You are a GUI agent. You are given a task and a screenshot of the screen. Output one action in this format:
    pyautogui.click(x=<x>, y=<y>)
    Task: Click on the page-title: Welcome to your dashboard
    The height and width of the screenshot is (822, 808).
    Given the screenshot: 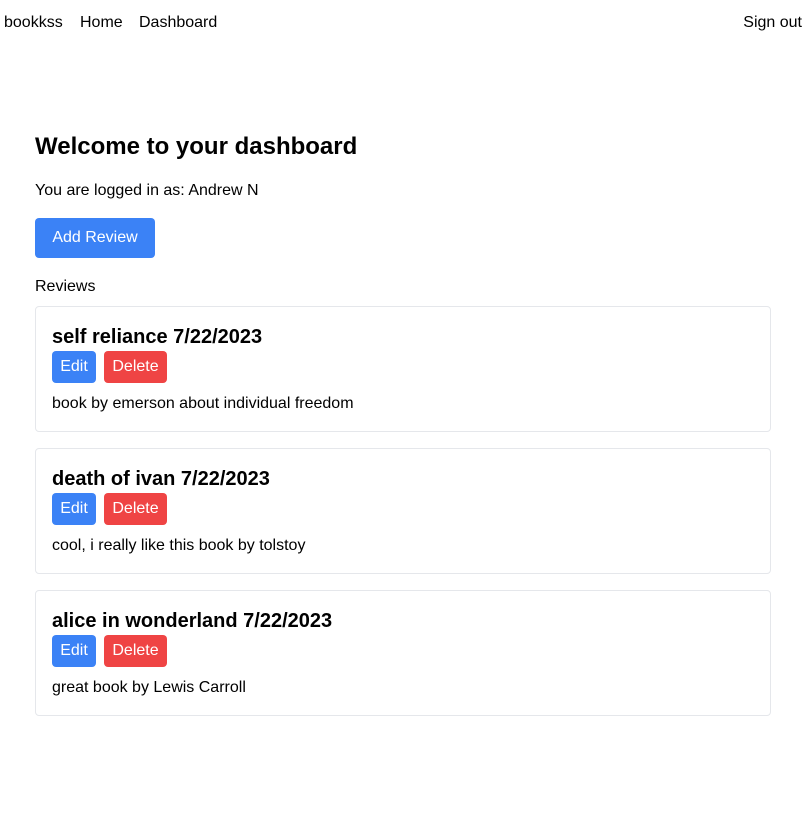 What is the action you would take?
    pyautogui.click(x=196, y=146)
    